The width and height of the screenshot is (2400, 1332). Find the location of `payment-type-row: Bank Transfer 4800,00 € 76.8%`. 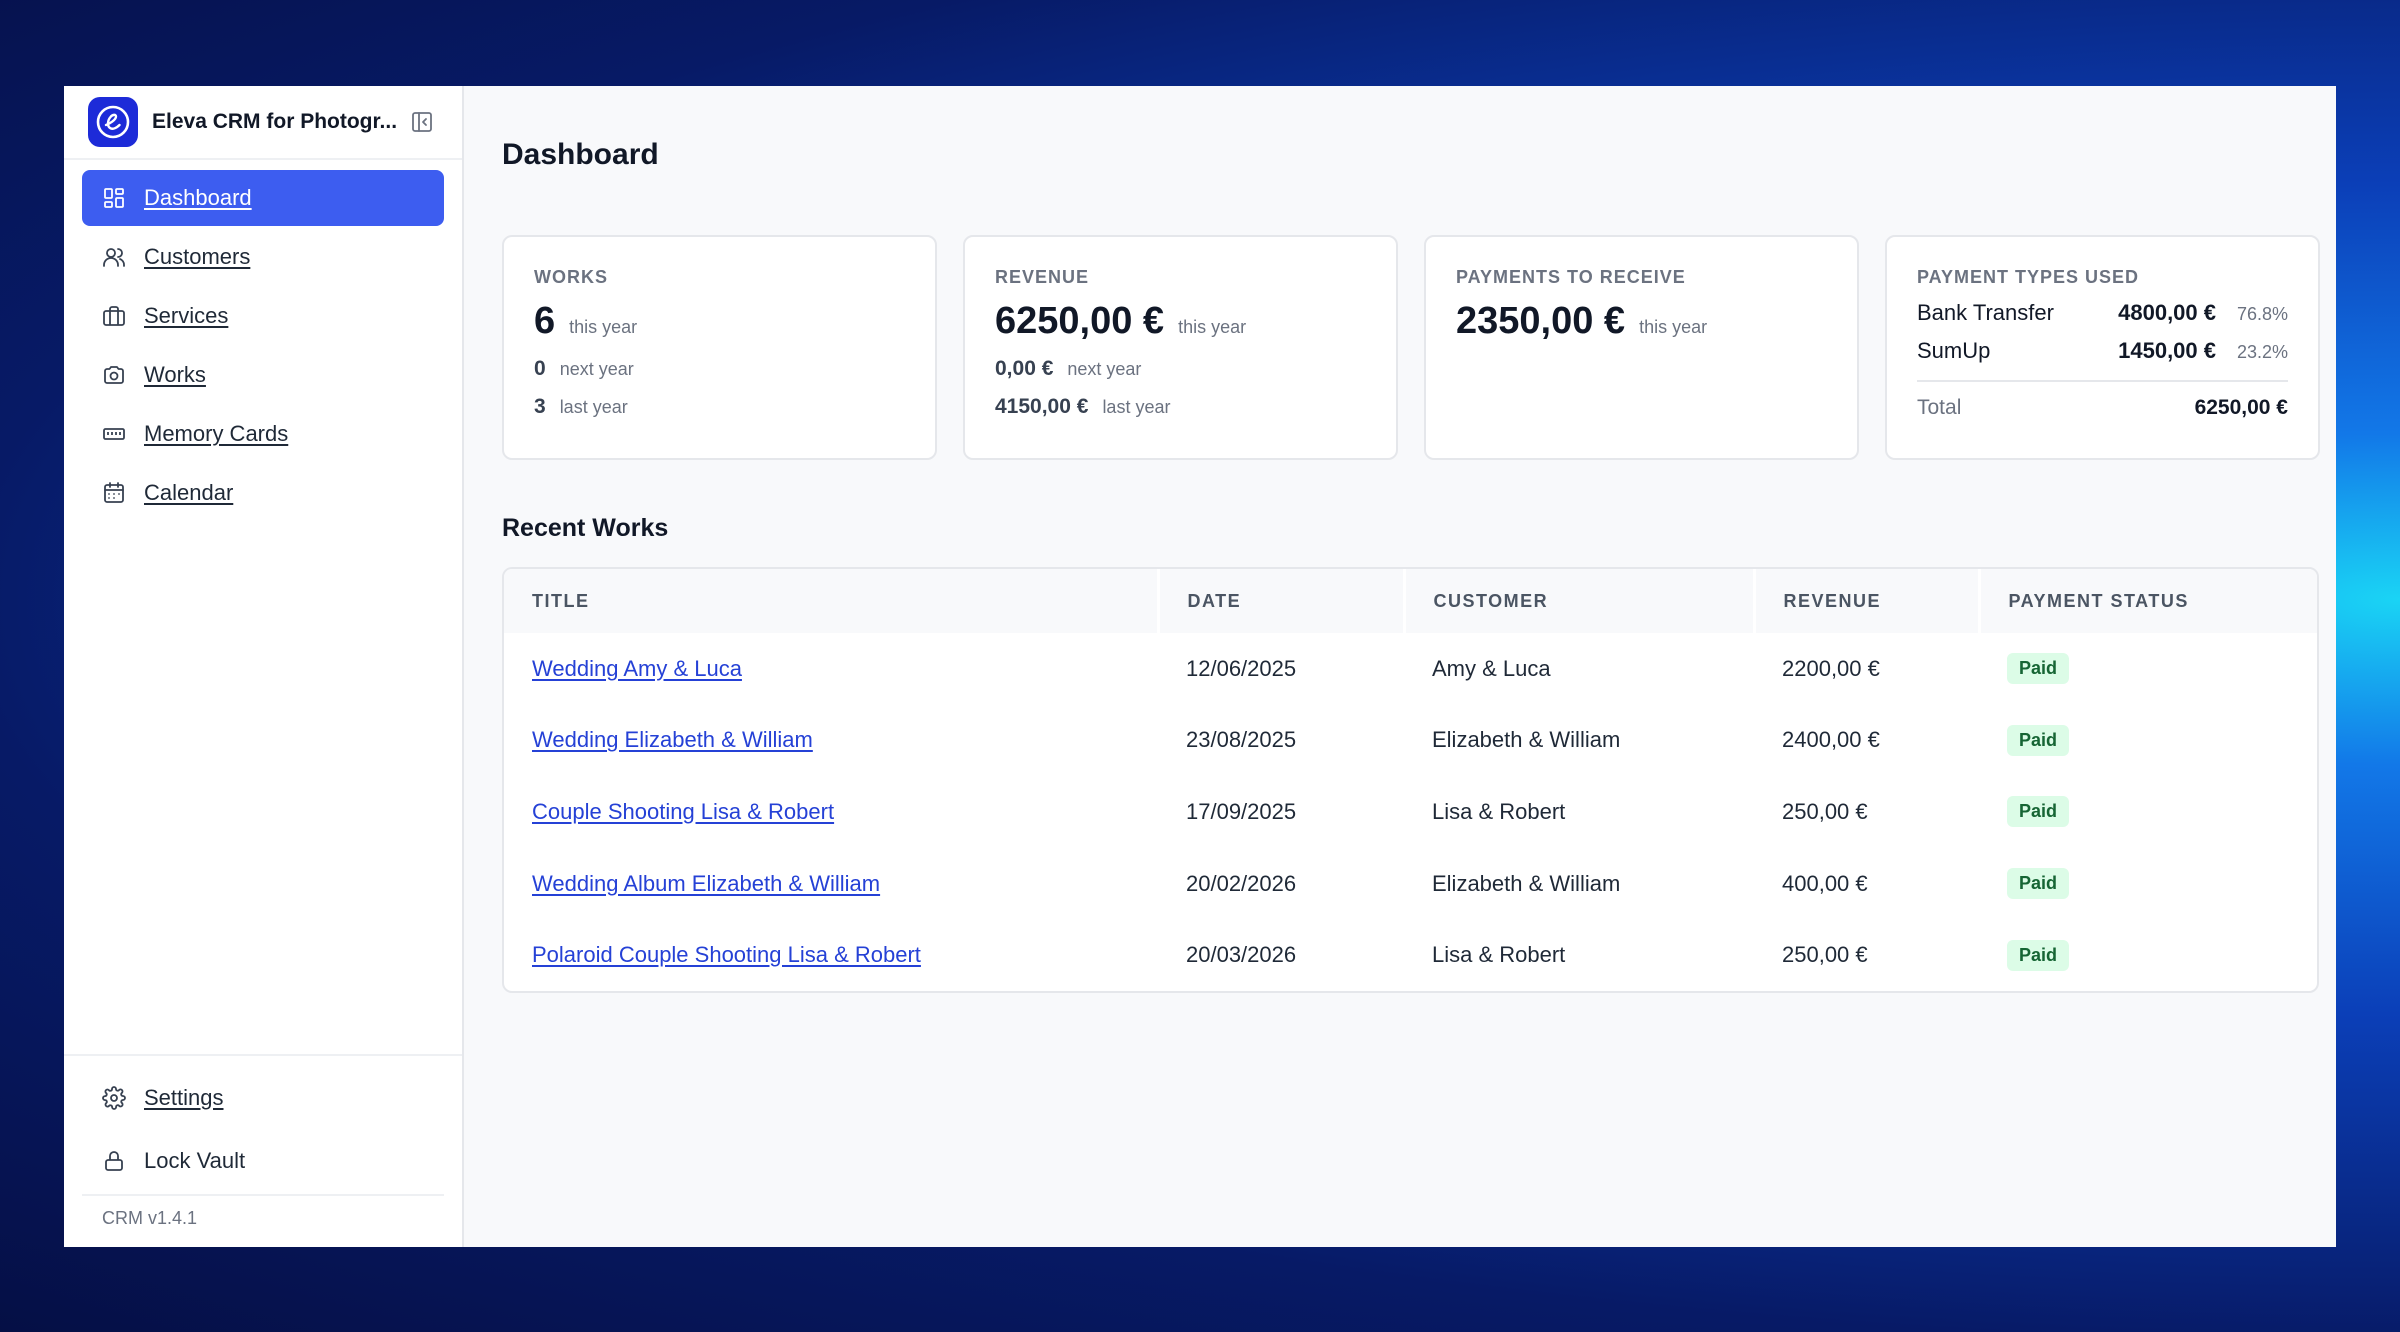

payment-type-row: Bank Transfer 4800,00 € 76.8% is located at coordinates (2102, 313).